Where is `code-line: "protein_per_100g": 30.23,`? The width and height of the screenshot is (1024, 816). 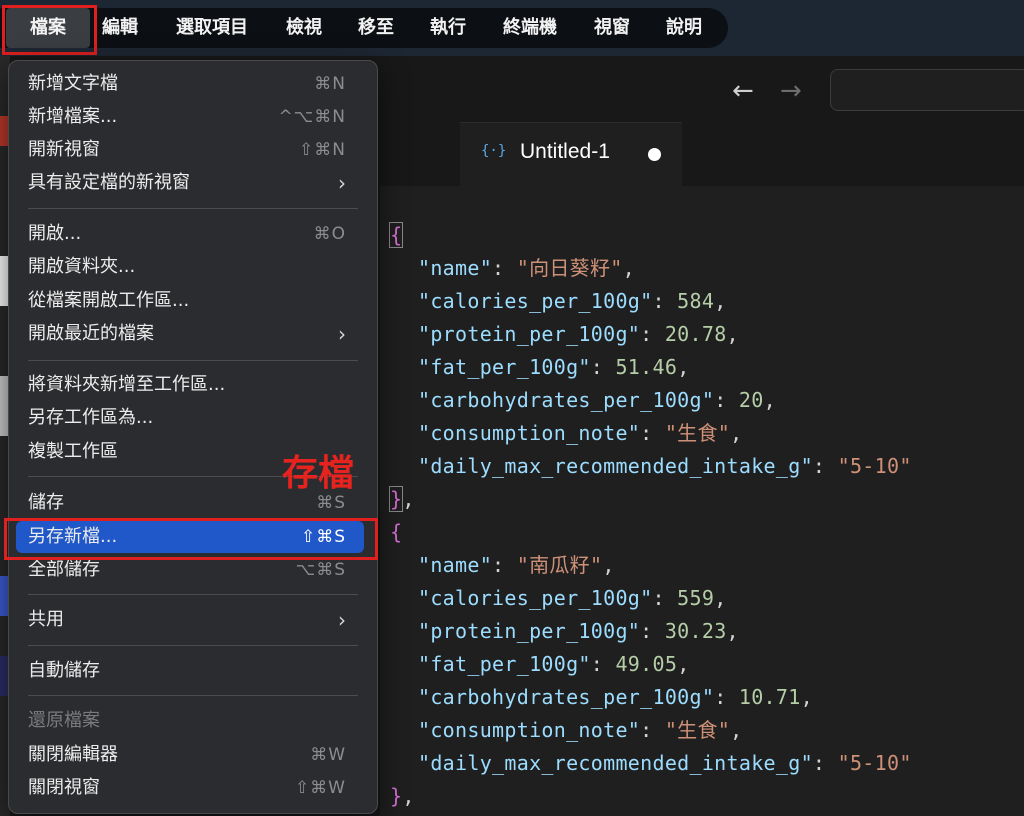
code-line: "protein_per_100g": 30.23, is located at coordinates (564, 631).